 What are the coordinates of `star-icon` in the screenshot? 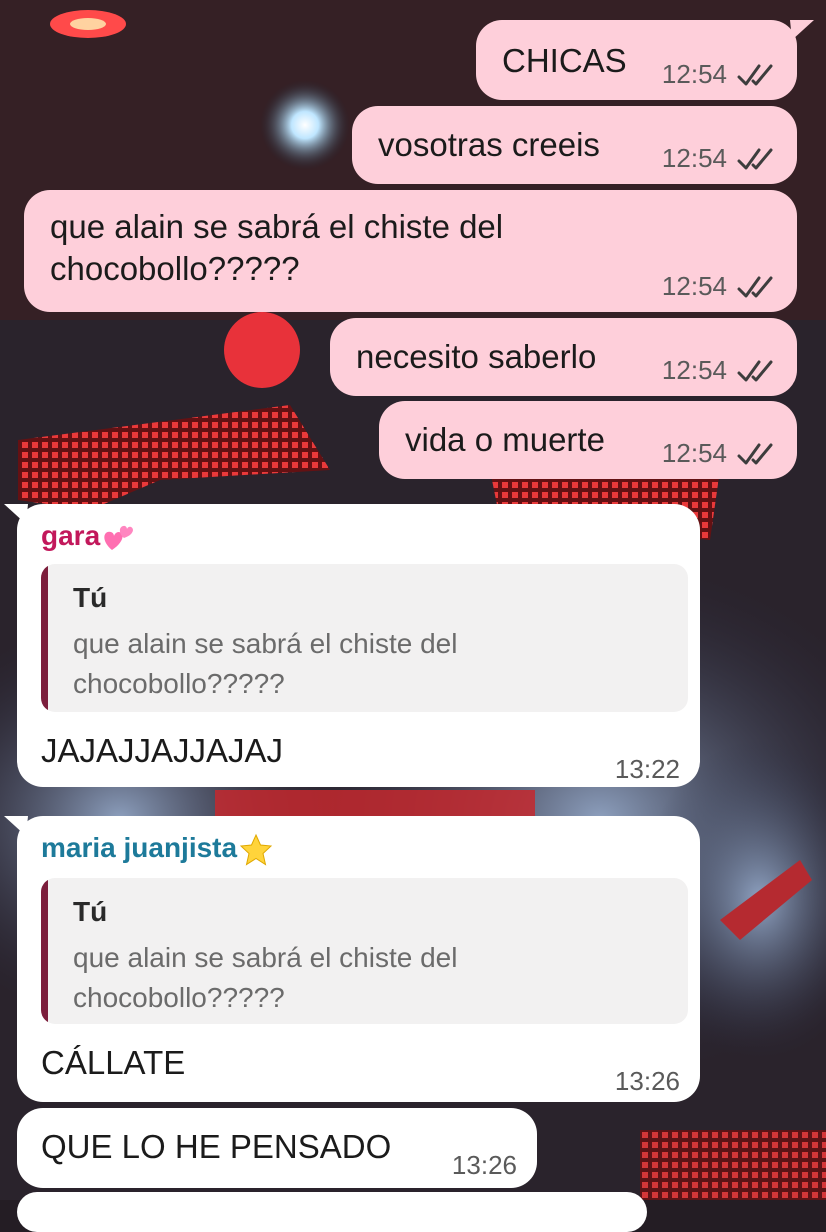 It's located at (256, 849).